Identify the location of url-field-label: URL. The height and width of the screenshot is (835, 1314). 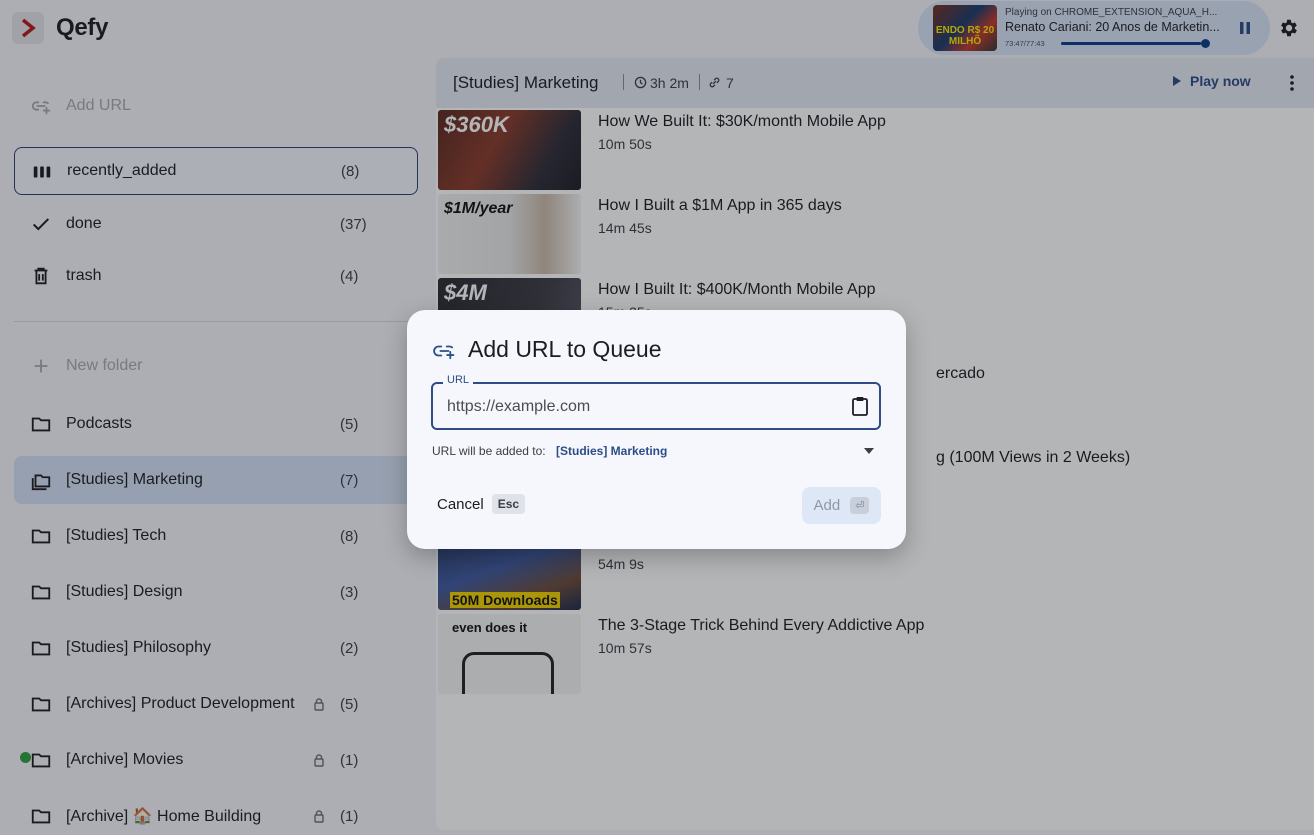
(458, 380).